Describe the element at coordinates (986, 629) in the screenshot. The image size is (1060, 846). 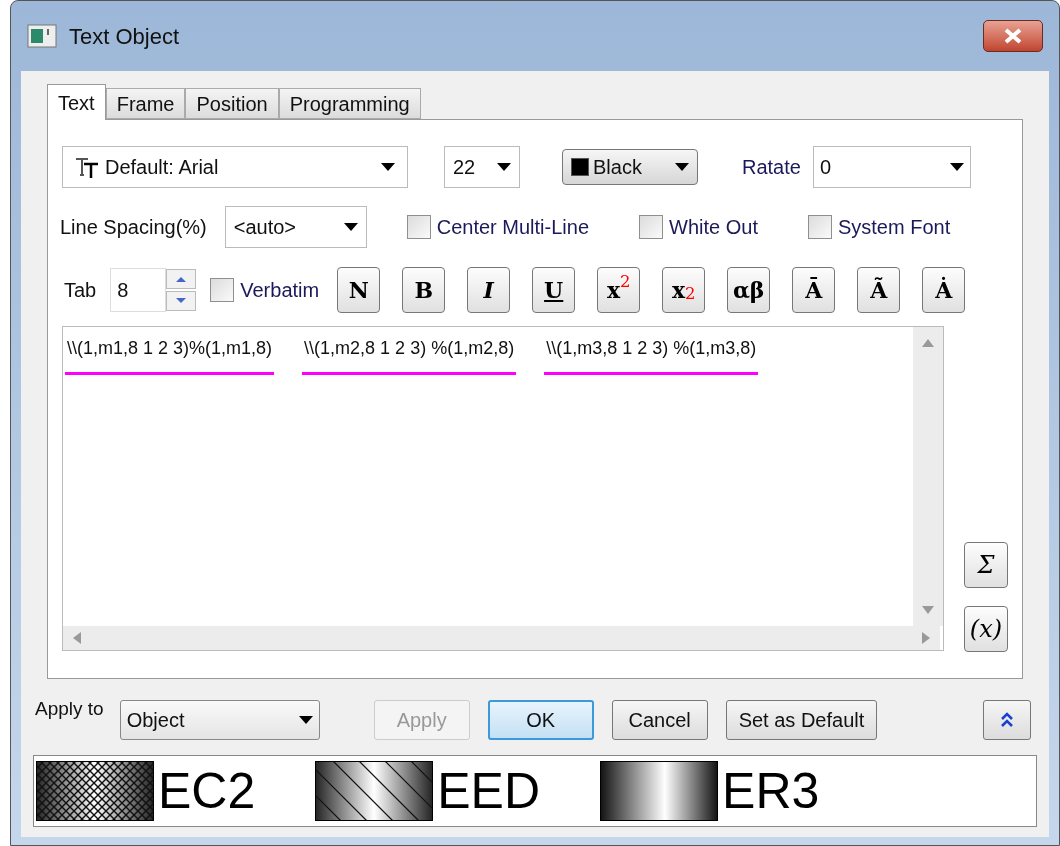
I see `insert-button: (x)` at that location.